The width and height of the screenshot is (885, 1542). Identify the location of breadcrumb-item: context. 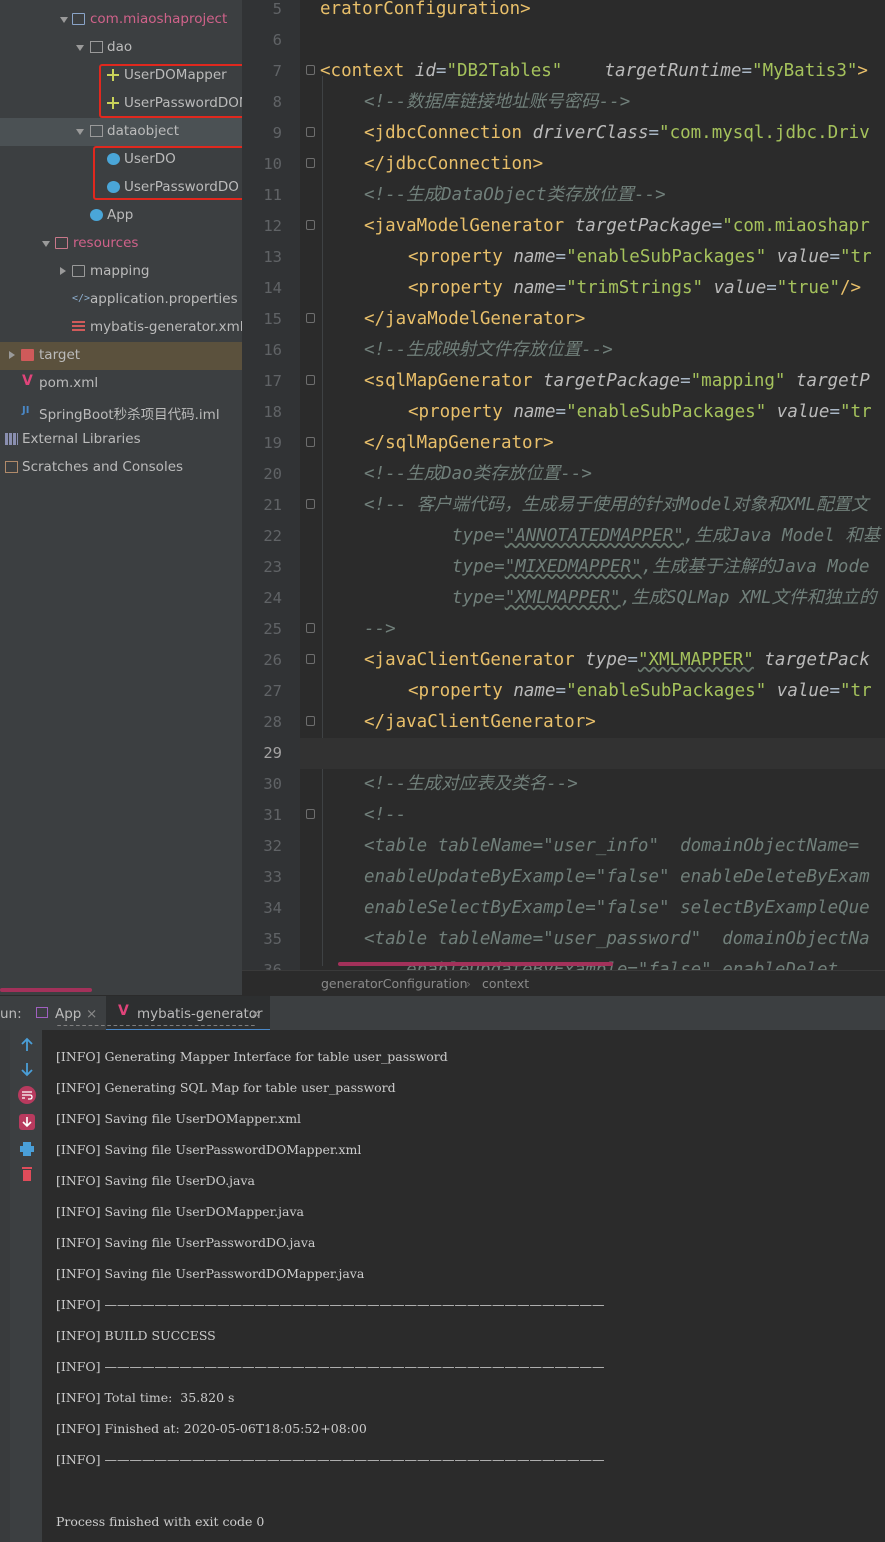
(505, 983).